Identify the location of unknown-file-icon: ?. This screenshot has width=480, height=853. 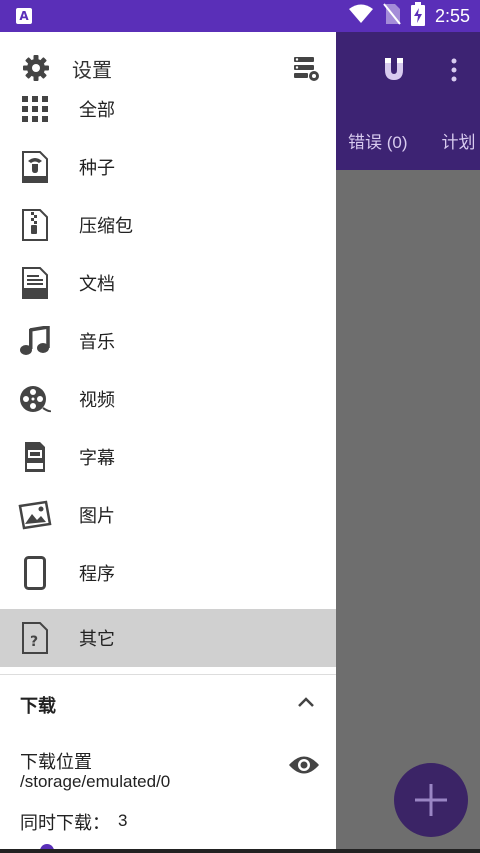
(35, 638).